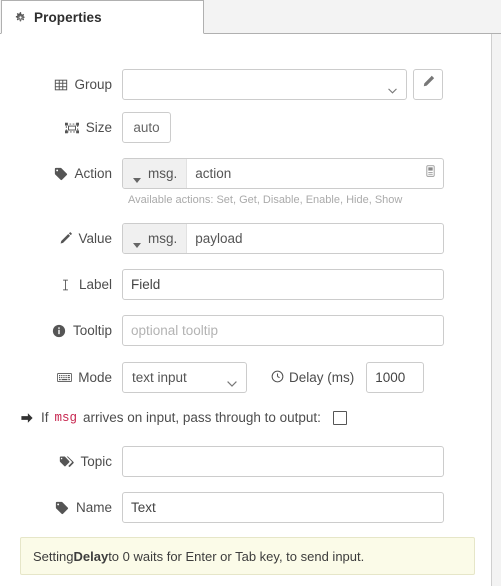 The height and width of the screenshot is (586, 501). Describe the element at coordinates (339, 417) in the screenshot. I see `passthrough-checkbox` at that location.